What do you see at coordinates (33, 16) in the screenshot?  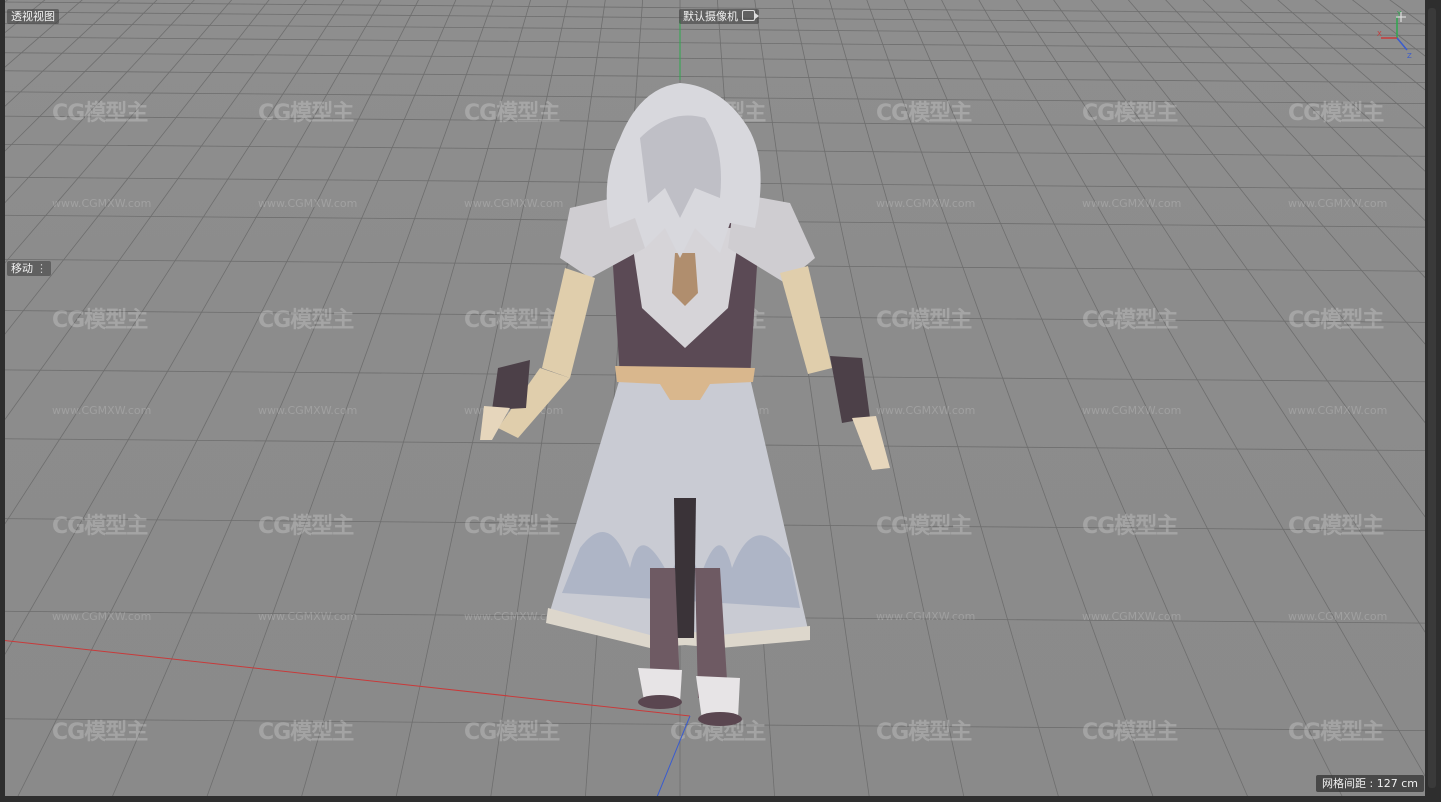 I see `view-name-label: 透视视图` at bounding box center [33, 16].